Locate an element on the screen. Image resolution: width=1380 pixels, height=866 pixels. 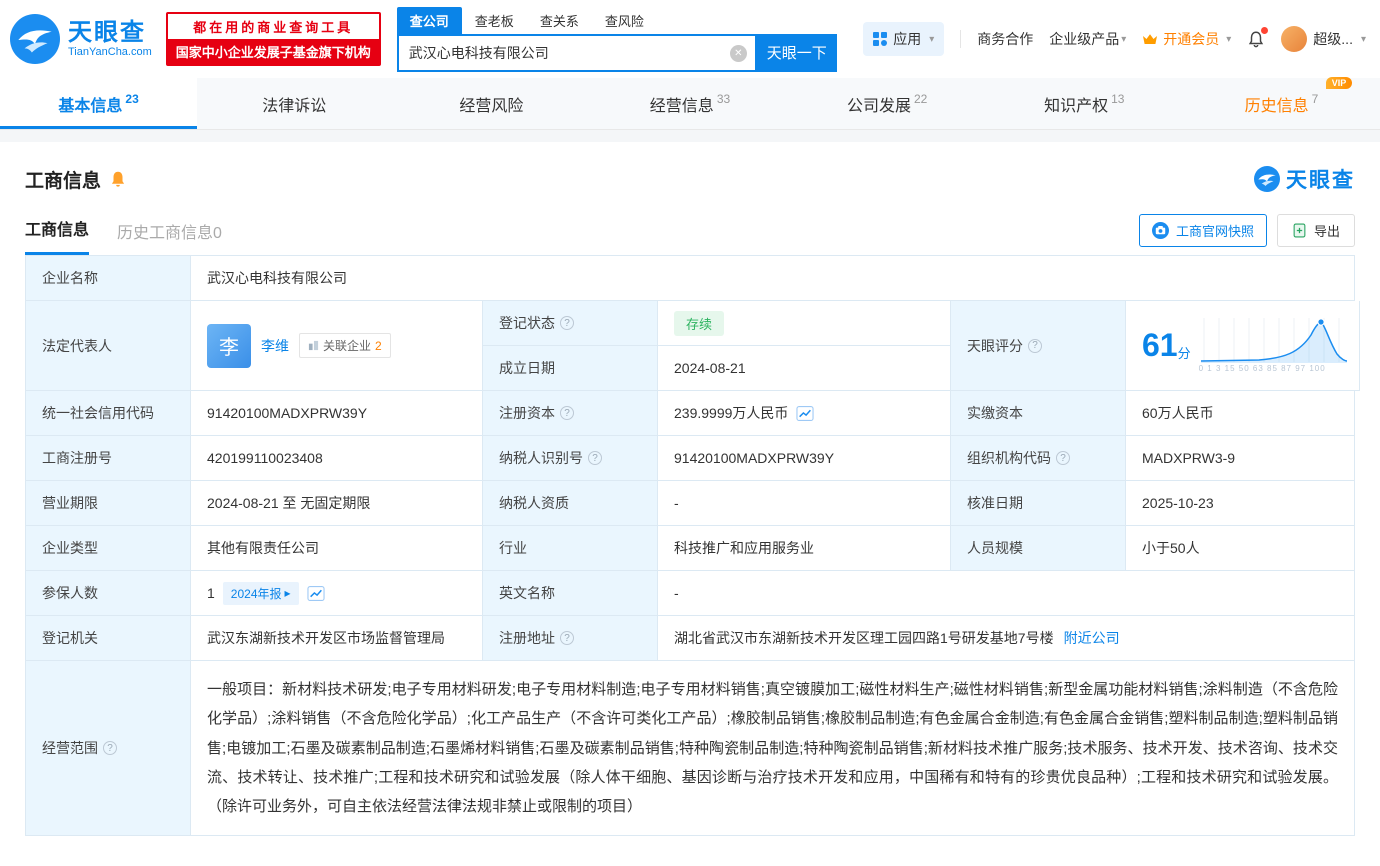
subscribe-bell-icon is located at coordinates (118, 179).